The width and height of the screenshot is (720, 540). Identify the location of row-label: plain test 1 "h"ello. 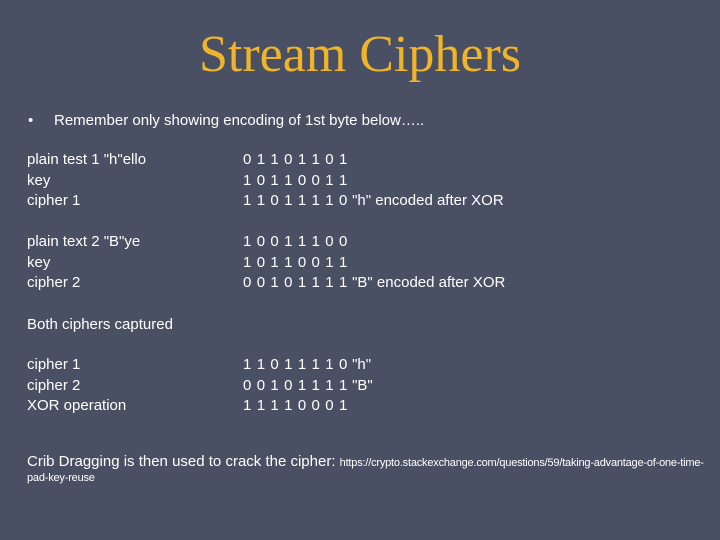
(87, 159).